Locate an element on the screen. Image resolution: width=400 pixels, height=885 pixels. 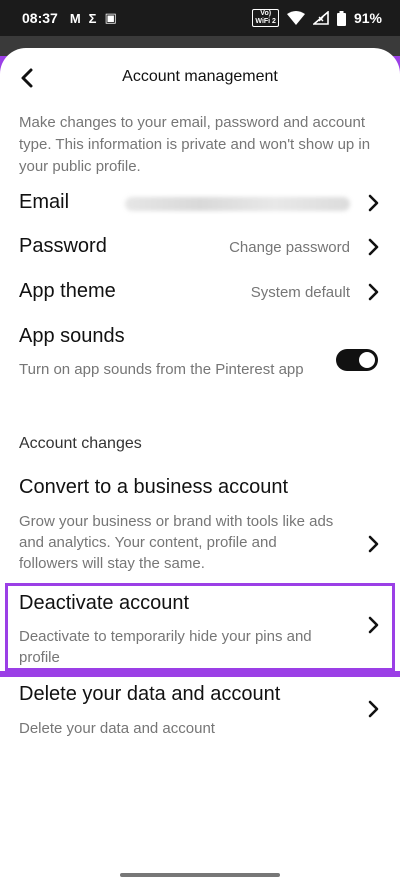
volte-bottom: WiFi 2 is located at coordinates (265, 21).